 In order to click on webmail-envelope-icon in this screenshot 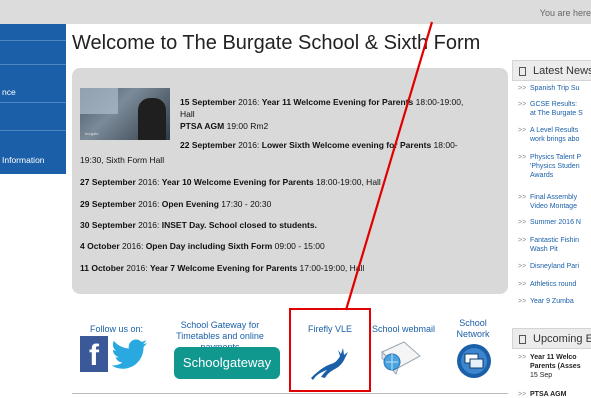, I will do `click(401, 357)`.